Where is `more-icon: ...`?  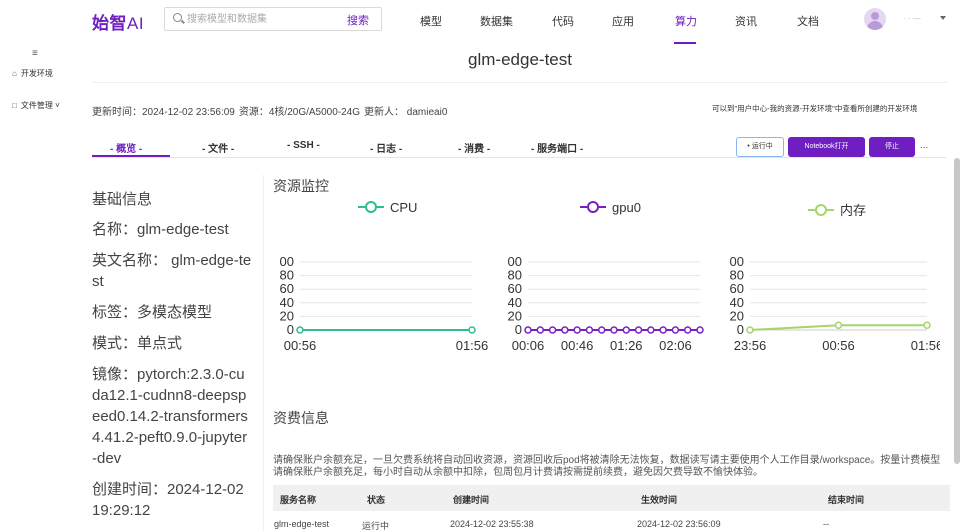 more-icon: ... is located at coordinates (924, 145).